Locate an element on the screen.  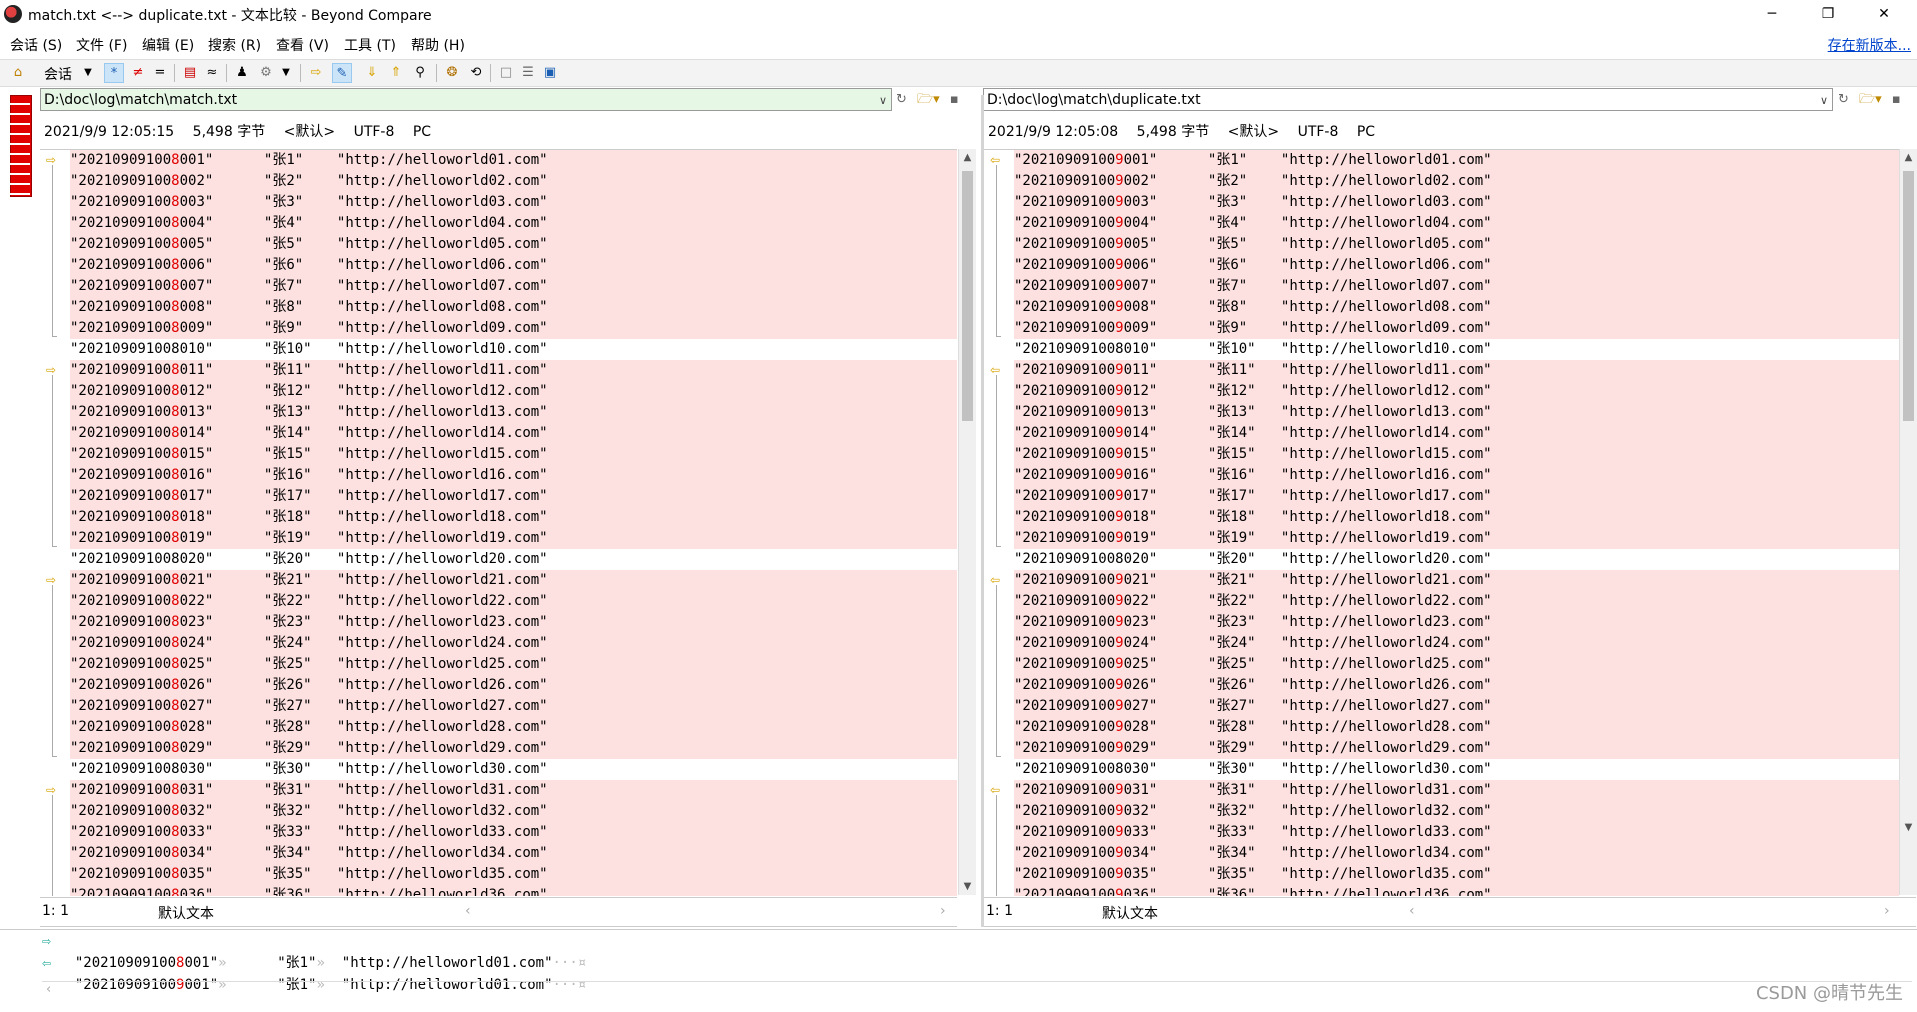
view-list-icon: ☰ is located at coordinates (528, 73).